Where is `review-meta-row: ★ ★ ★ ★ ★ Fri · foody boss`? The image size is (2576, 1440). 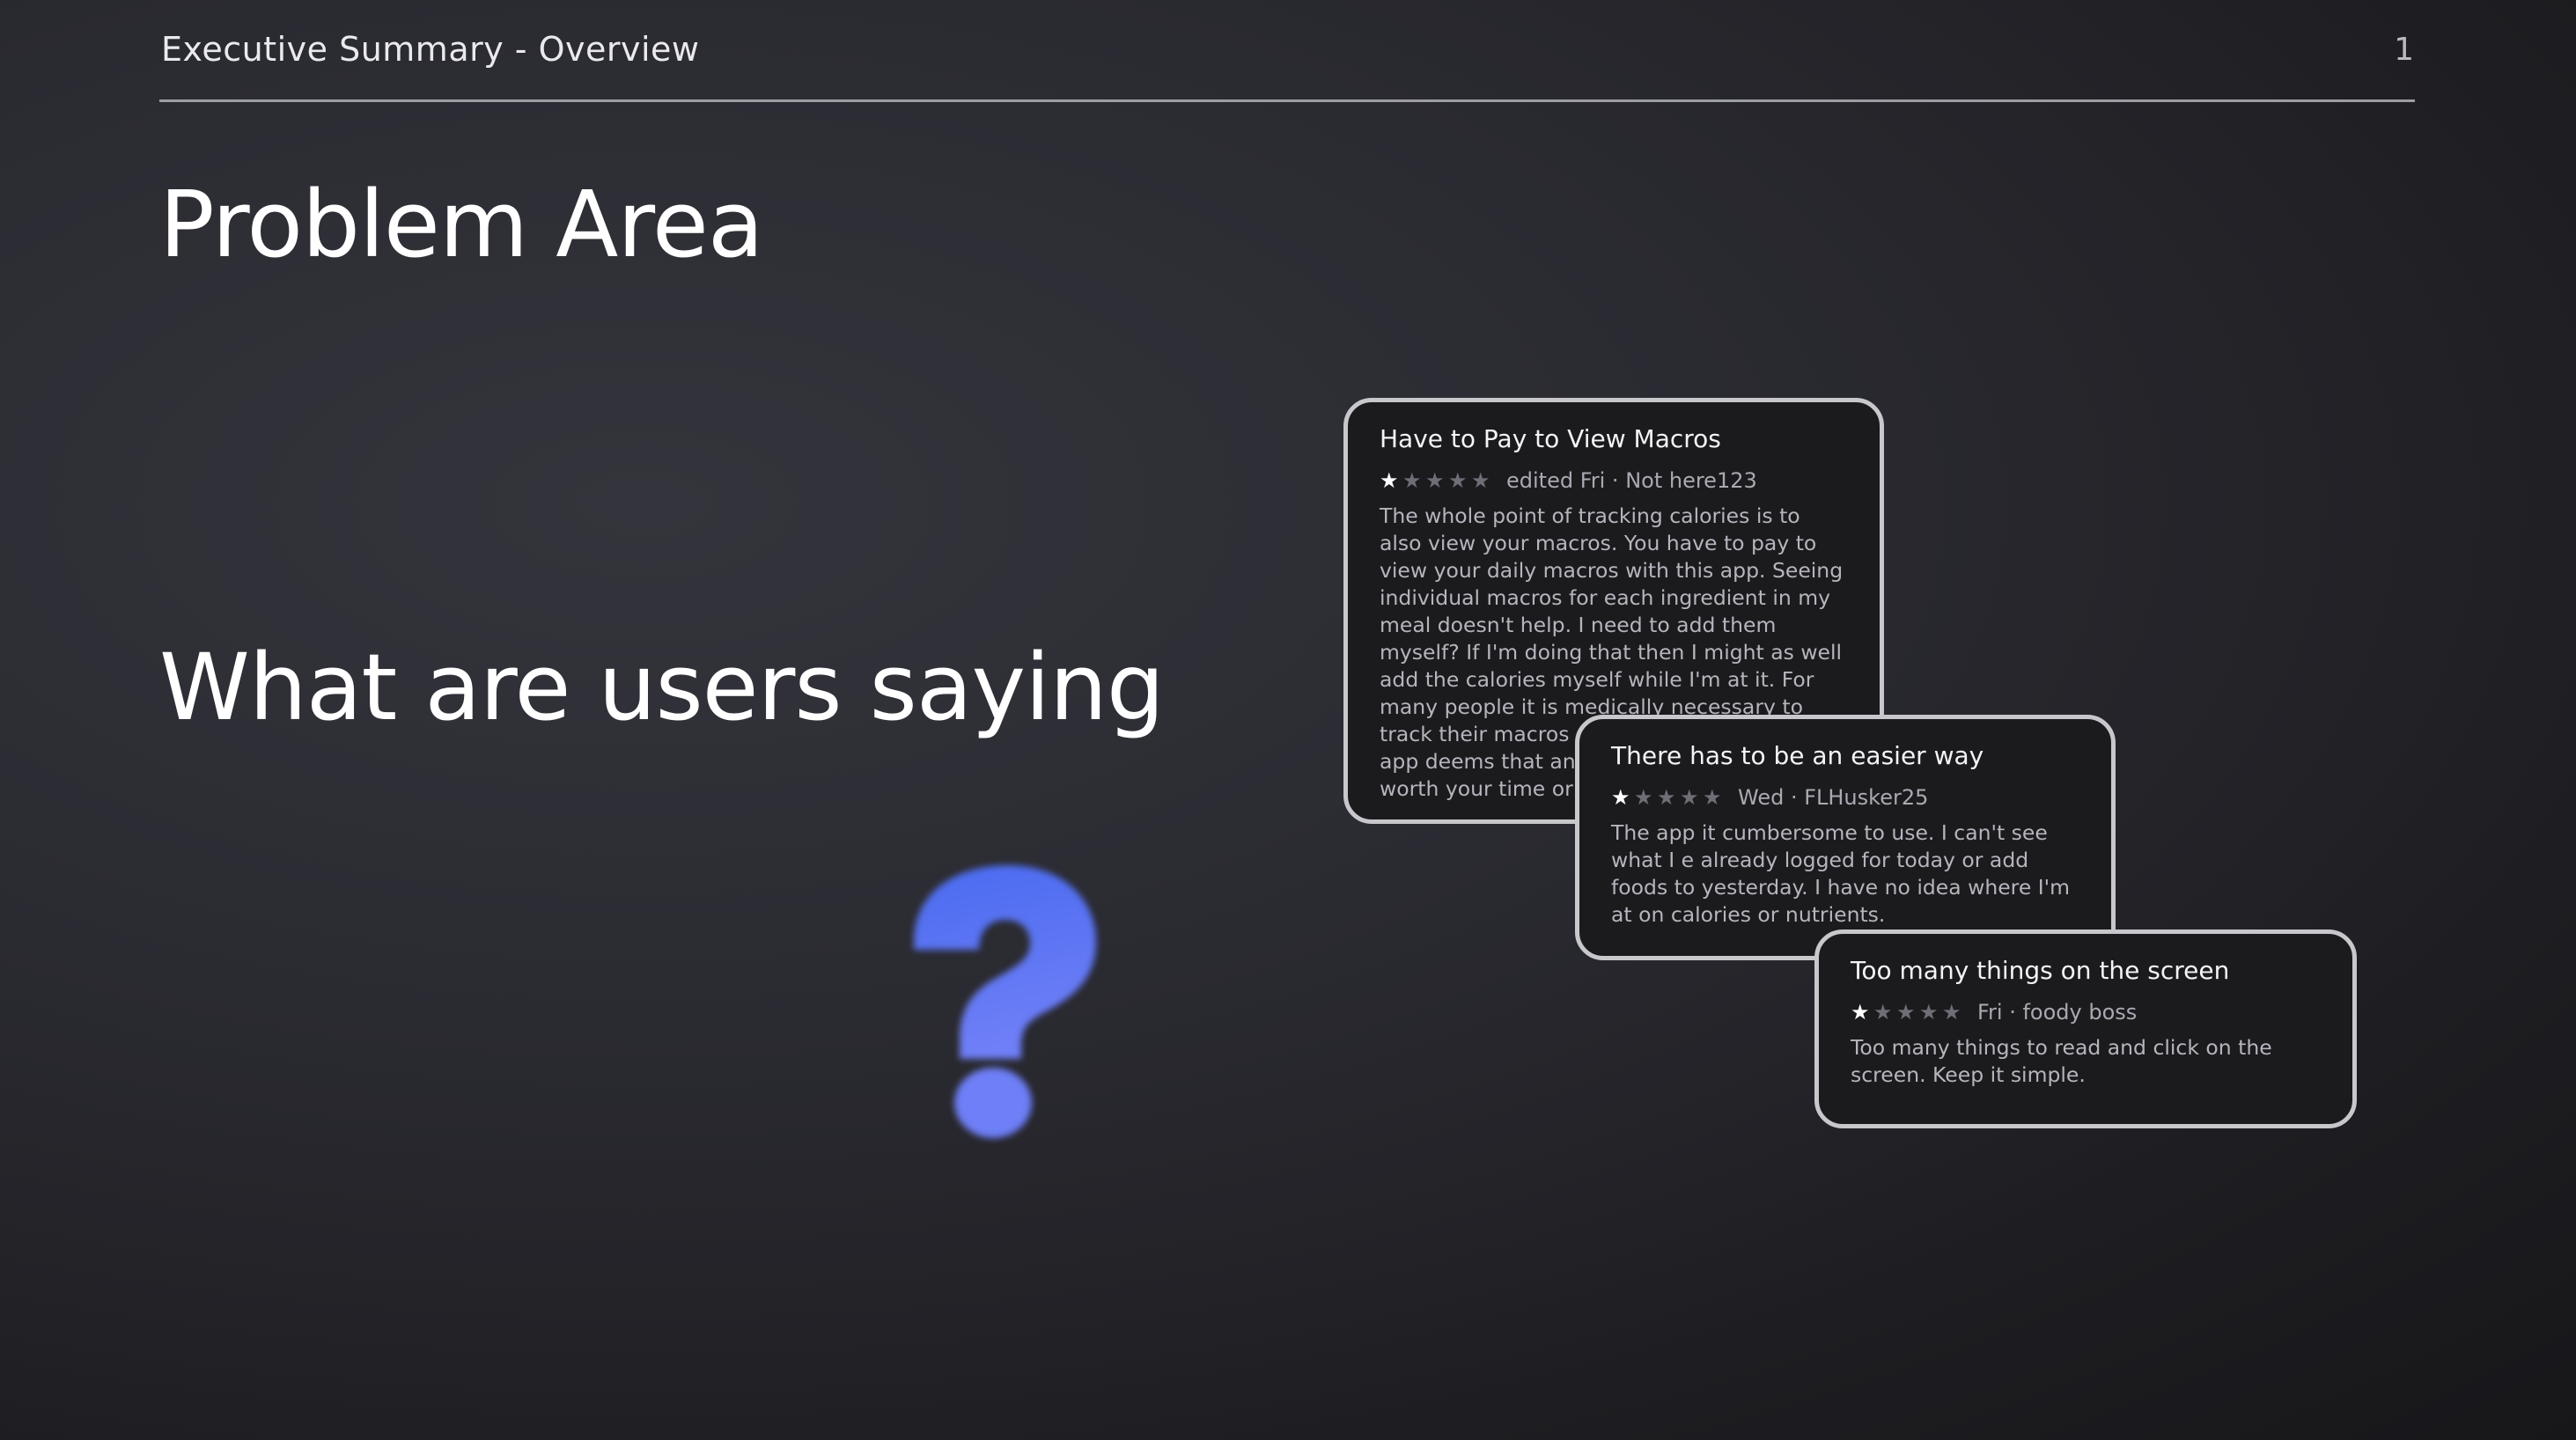
review-meta-row: ★ ★ ★ ★ ★ Fri · foody boss is located at coordinates (2086, 1012).